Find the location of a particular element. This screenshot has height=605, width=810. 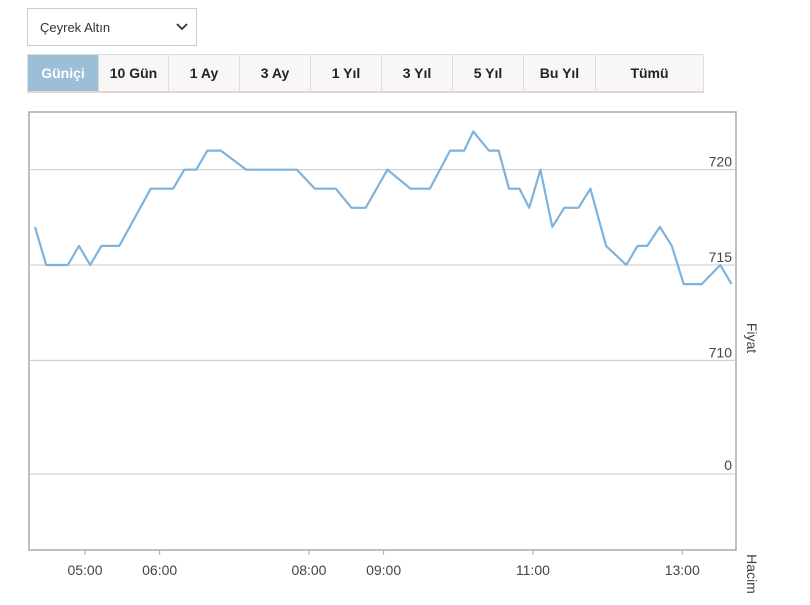

y-tick-label: 715 is located at coordinates (721, 257).